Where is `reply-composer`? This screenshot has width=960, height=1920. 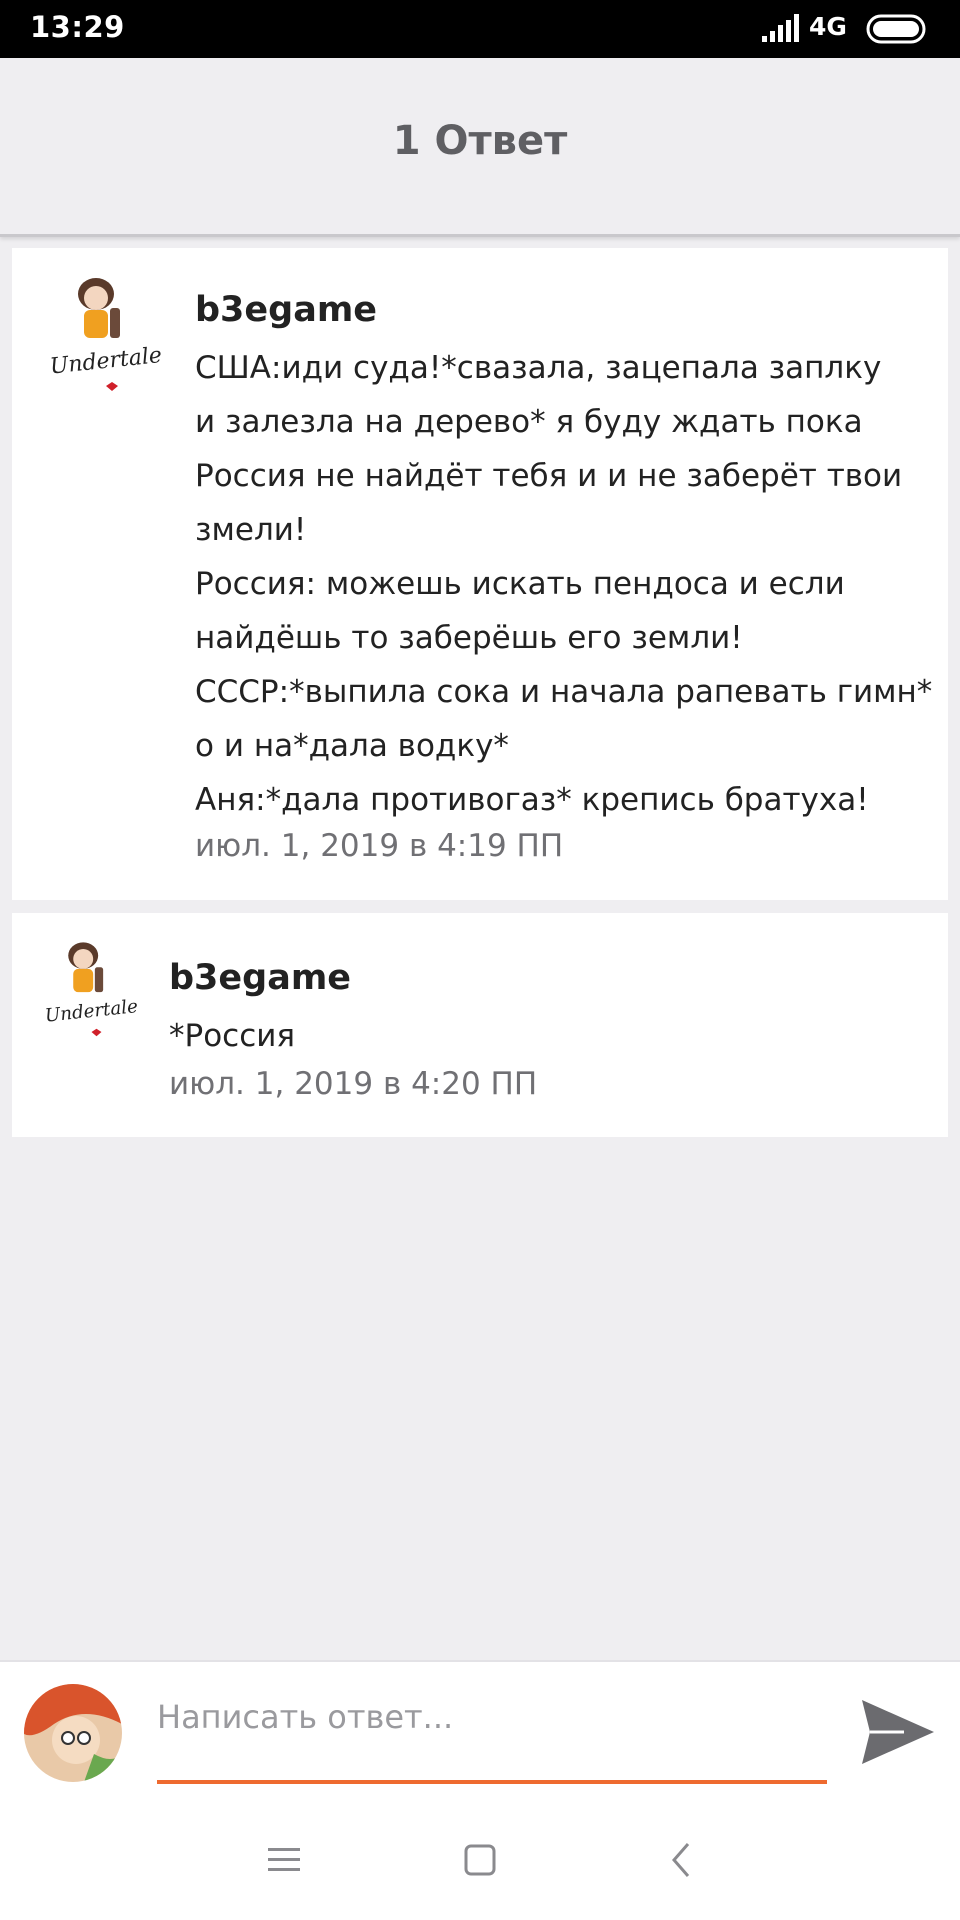 reply-composer is located at coordinates (480, 1732).